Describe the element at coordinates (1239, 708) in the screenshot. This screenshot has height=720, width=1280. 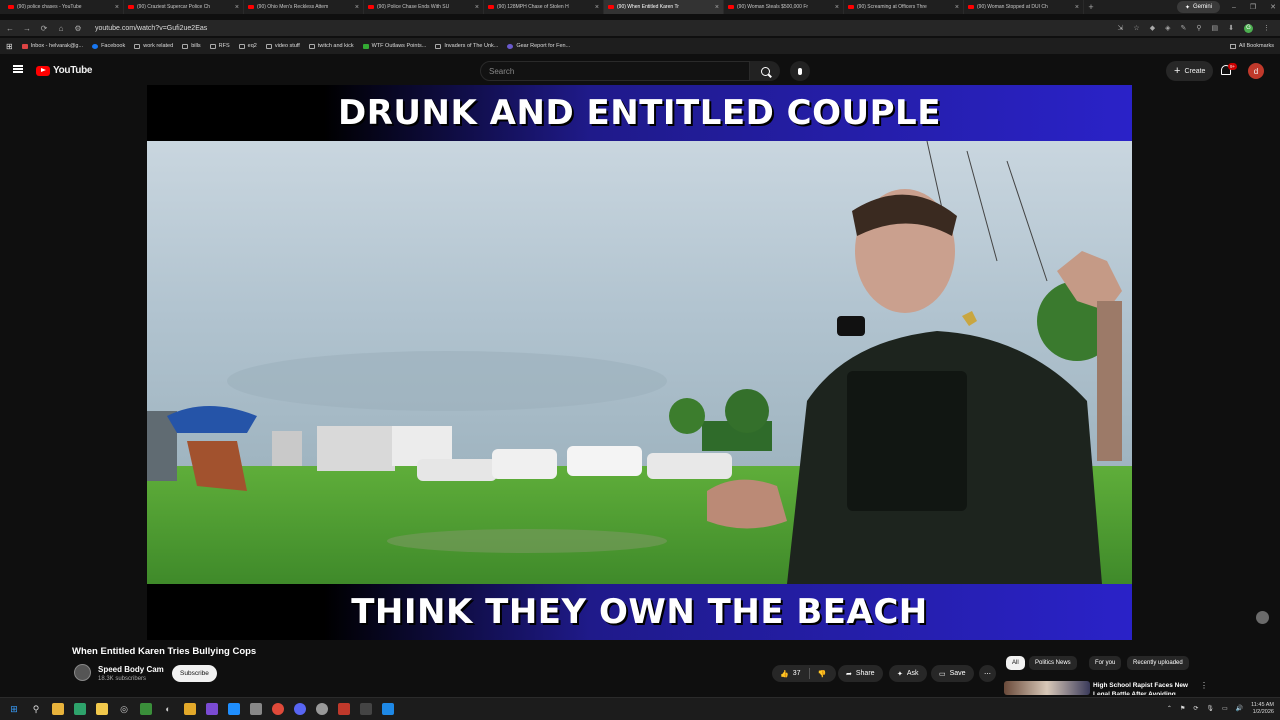
I see `volume-icon: 🔊` at that location.